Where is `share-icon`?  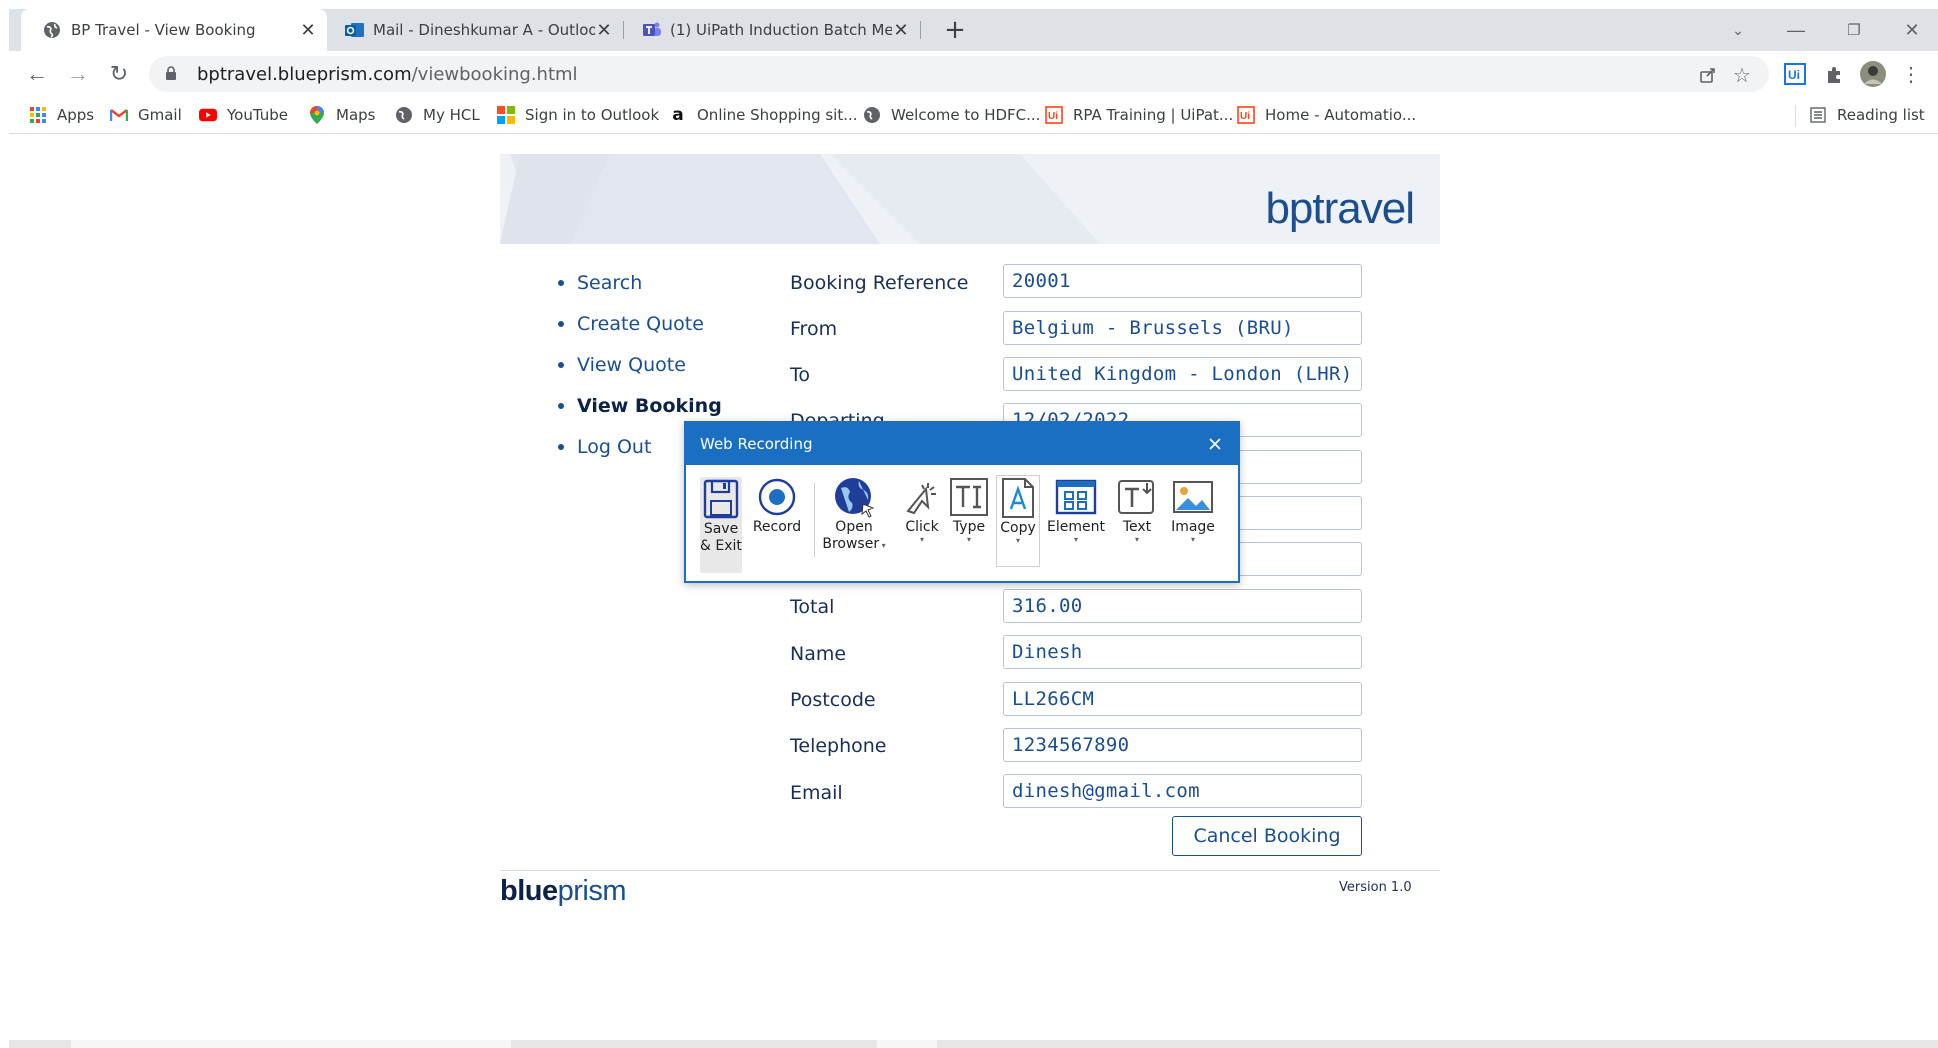
share-icon is located at coordinates (1708, 75).